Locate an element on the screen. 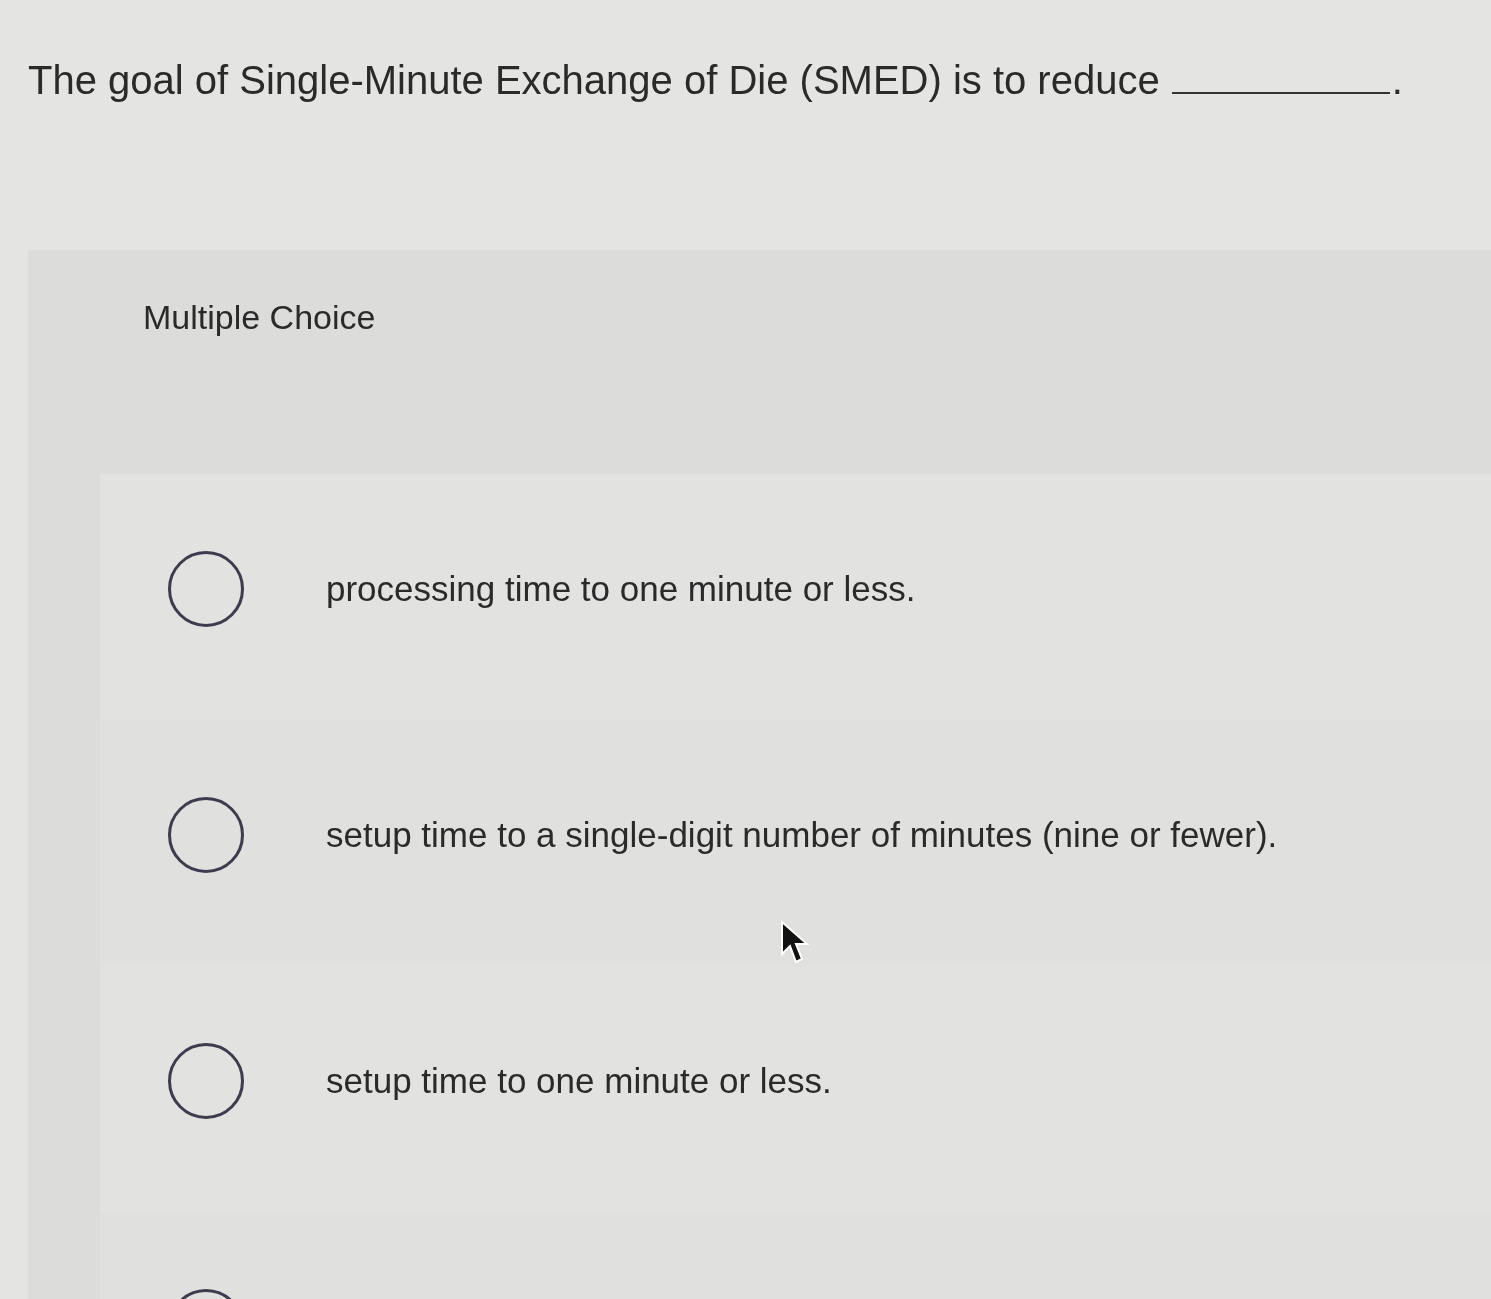 This screenshot has width=1491, height=1299. cursor-icon is located at coordinates (795, 943).